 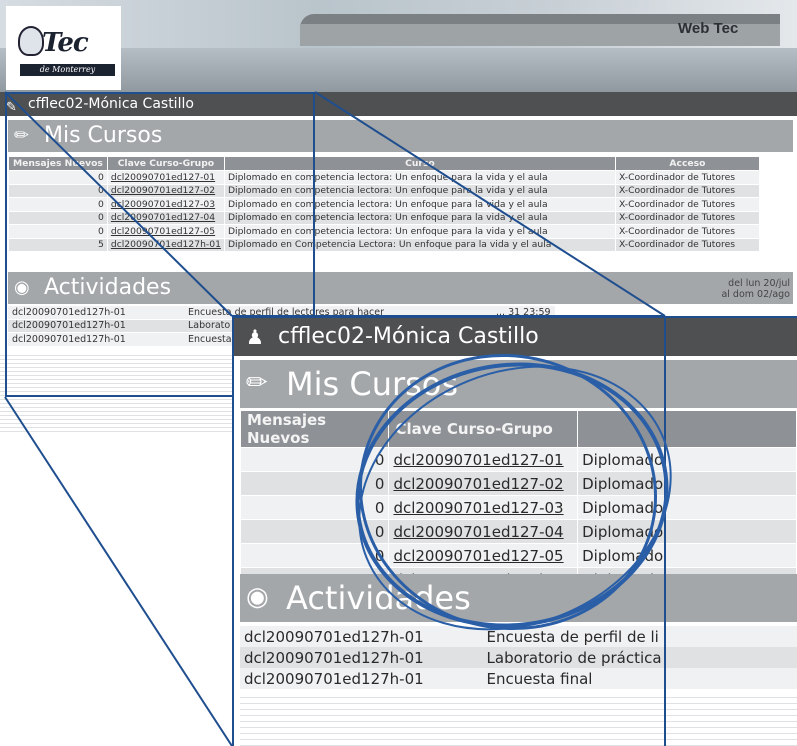 What do you see at coordinates (372, 384) in the screenshot?
I see `mis-cursos-title: Mis Cursos` at bounding box center [372, 384].